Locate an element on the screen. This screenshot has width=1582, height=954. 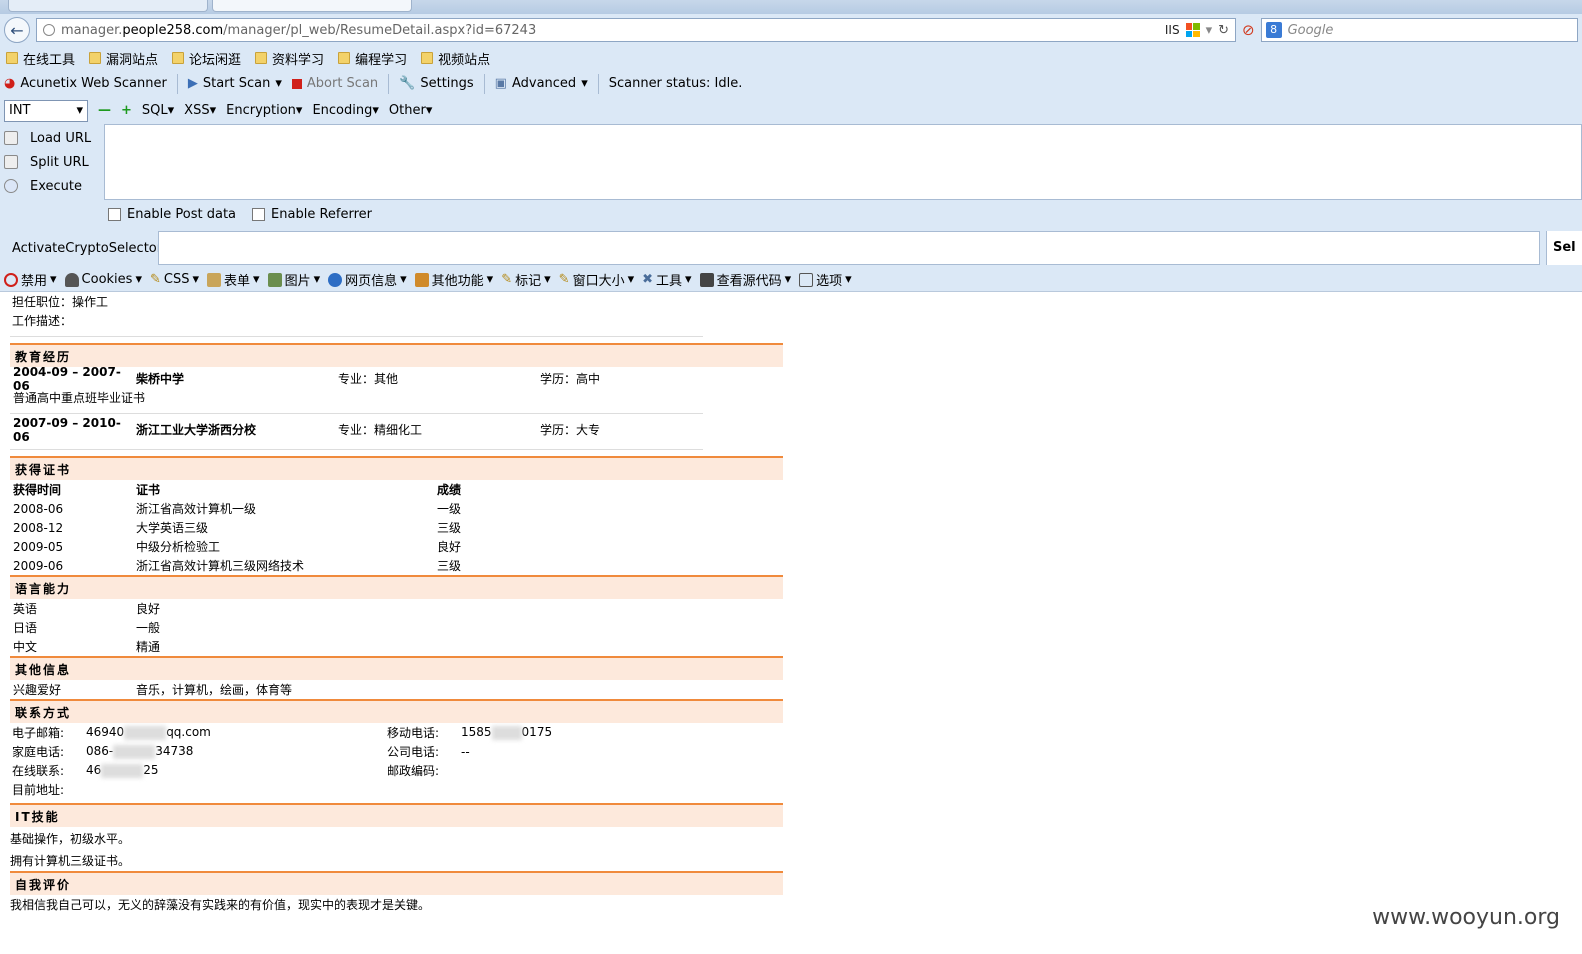
bookmark-item: 视频站点 is located at coordinates (455, 58).